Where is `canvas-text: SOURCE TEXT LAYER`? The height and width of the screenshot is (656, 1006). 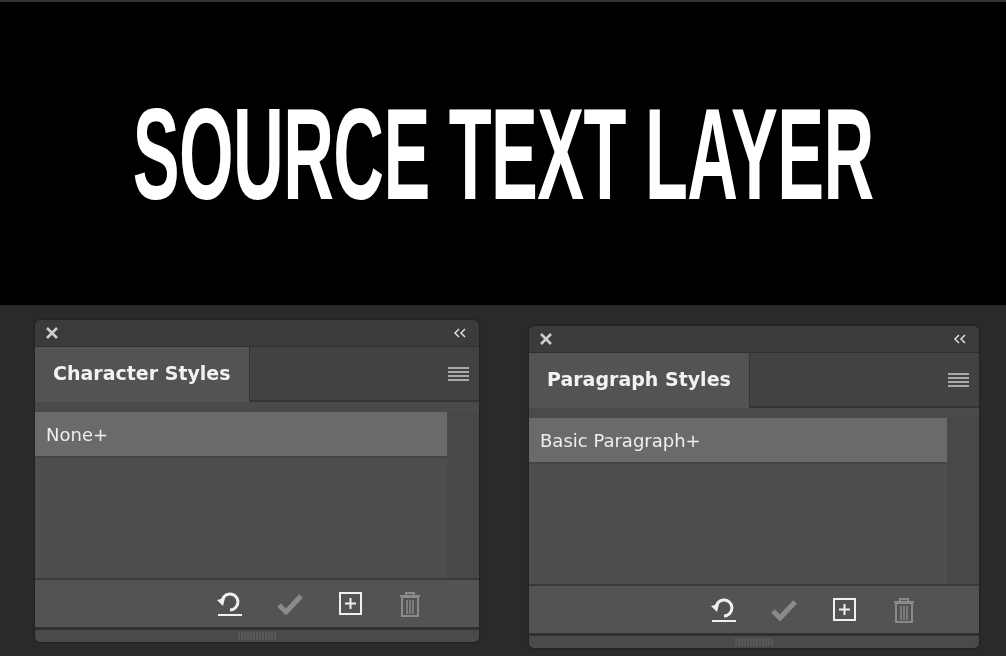
canvas-text: SOURCE TEXT LAYER is located at coordinates (503, 153).